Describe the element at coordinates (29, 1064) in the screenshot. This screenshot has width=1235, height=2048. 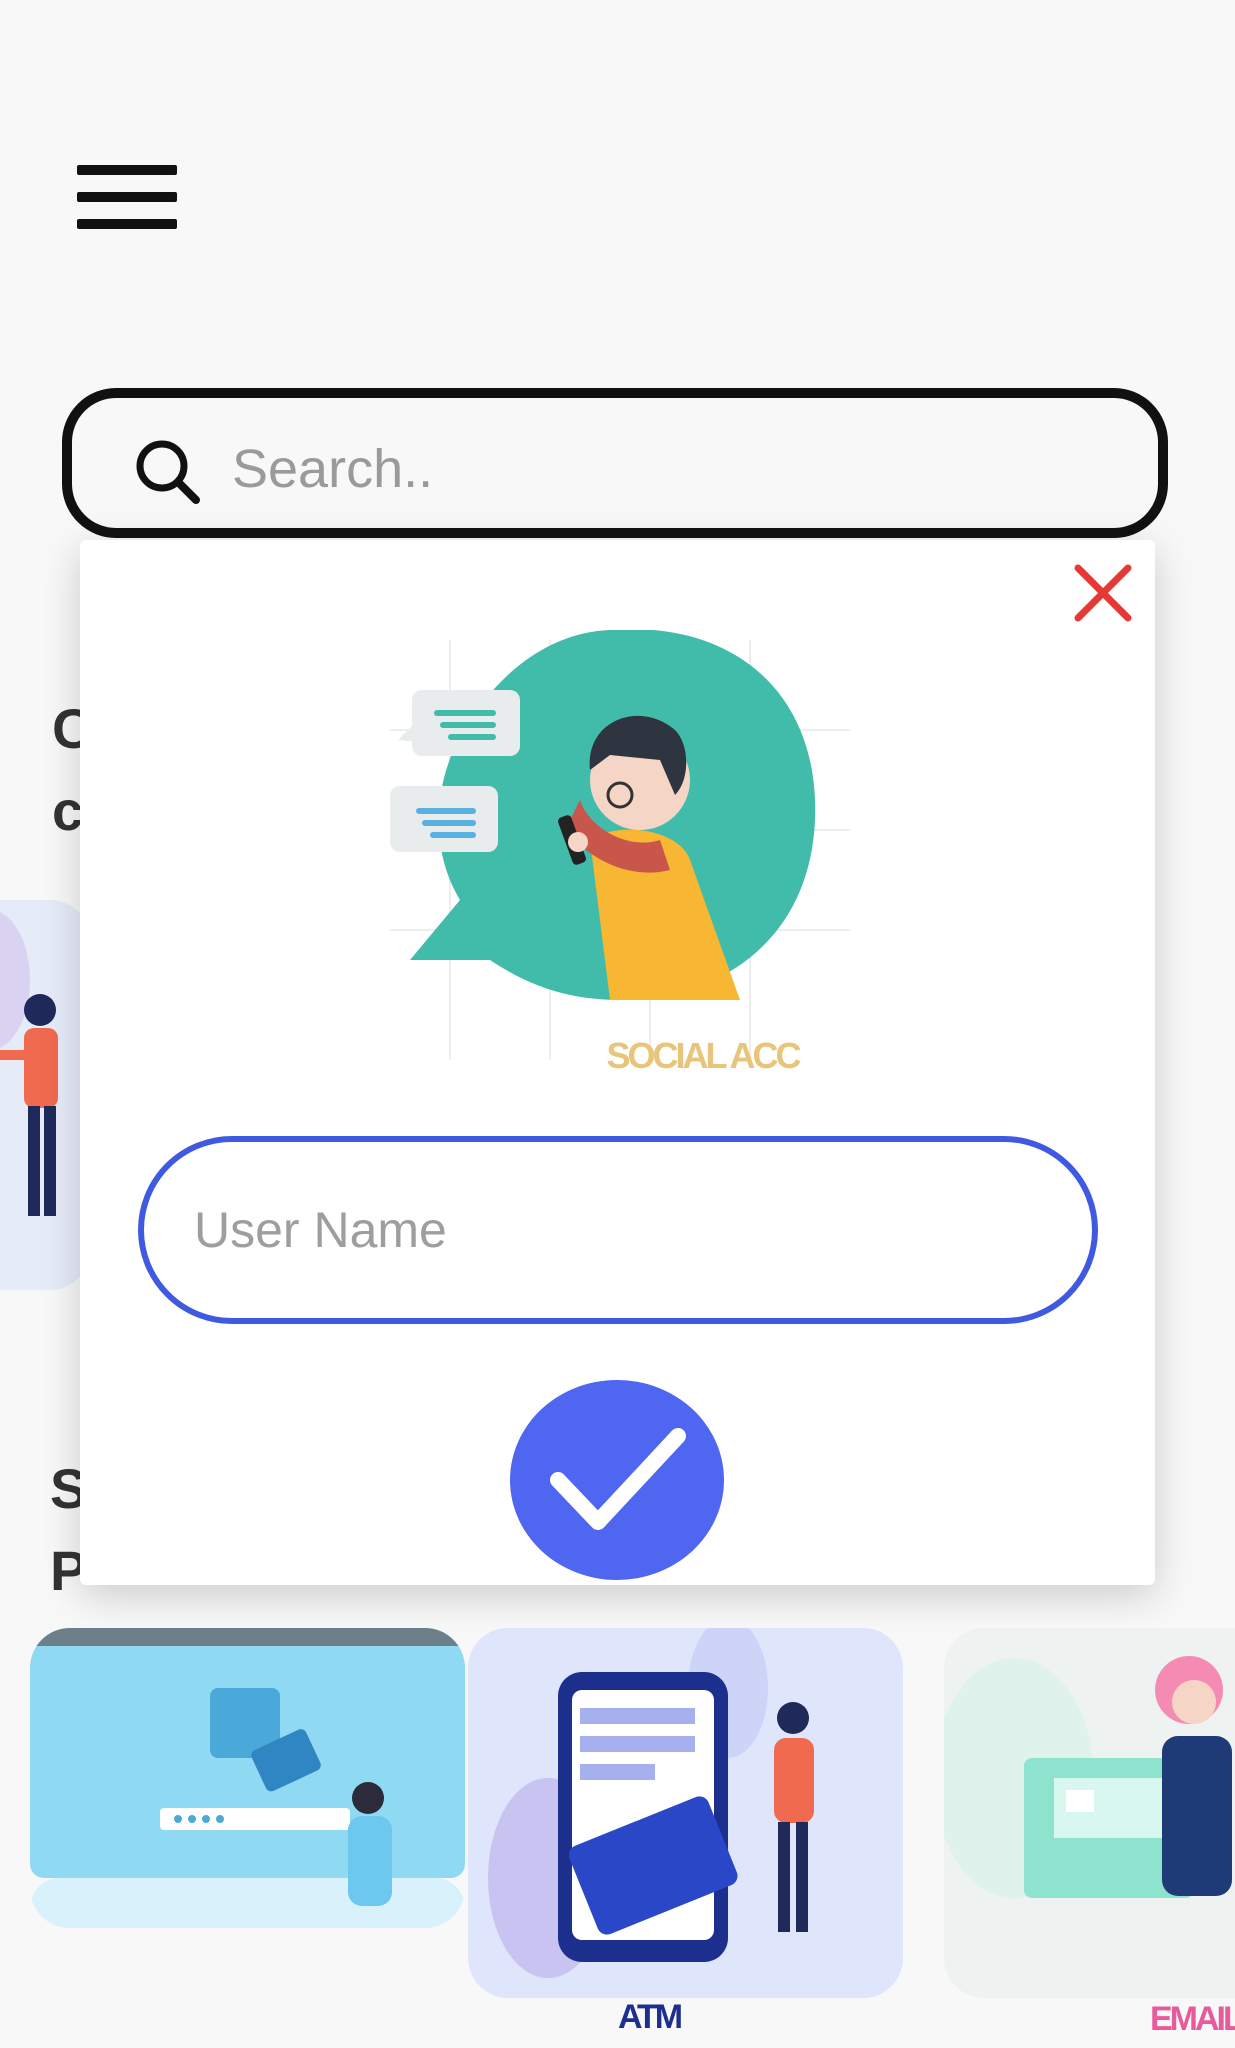
I see `person-illustration` at that location.